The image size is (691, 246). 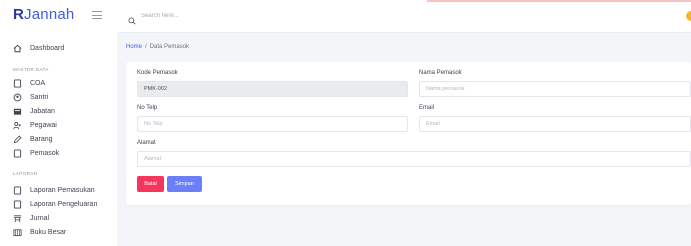 I want to click on top-bar, so click(x=404, y=16).